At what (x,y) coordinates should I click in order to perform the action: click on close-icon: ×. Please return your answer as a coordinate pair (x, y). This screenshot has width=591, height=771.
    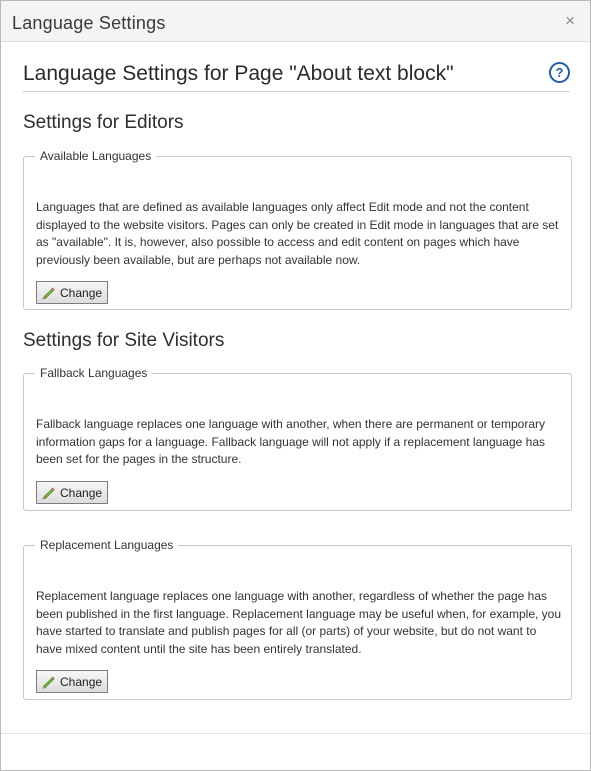
    Looking at the image, I should click on (570, 20).